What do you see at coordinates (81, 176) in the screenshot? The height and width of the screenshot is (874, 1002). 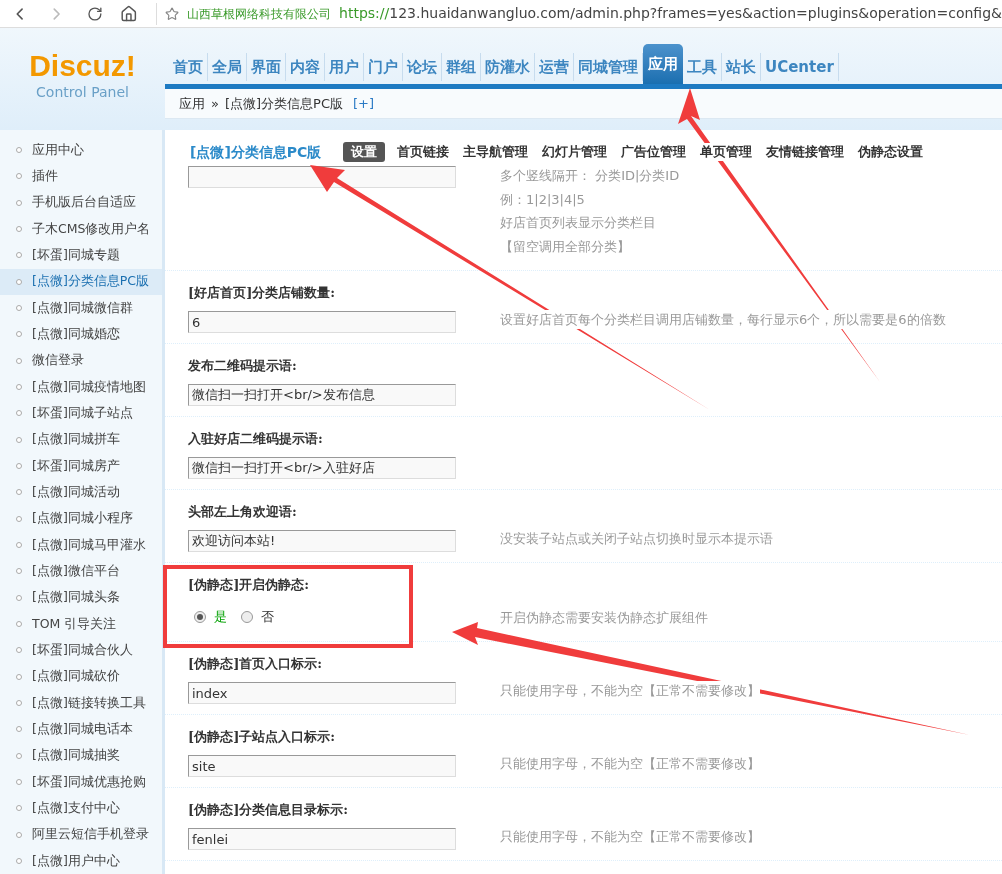 I see `sidebar-item: 插件` at bounding box center [81, 176].